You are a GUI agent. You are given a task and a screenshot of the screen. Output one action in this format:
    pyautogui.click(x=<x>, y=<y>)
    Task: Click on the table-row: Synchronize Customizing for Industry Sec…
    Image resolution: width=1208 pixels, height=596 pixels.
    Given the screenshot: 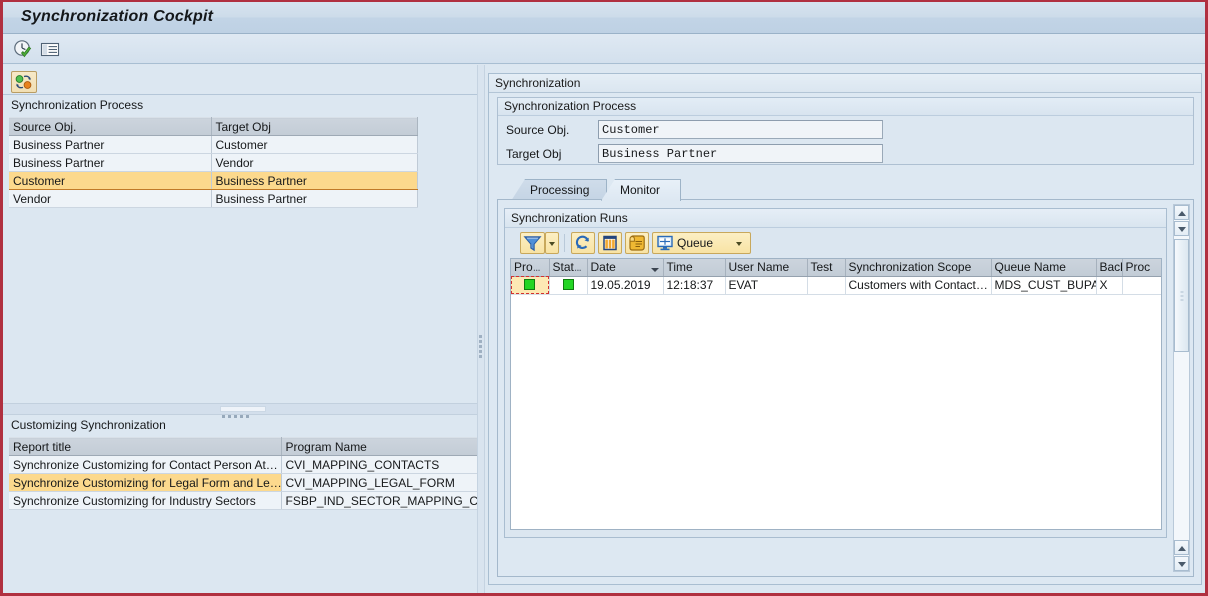 What is the action you would take?
    pyautogui.click(x=246, y=500)
    